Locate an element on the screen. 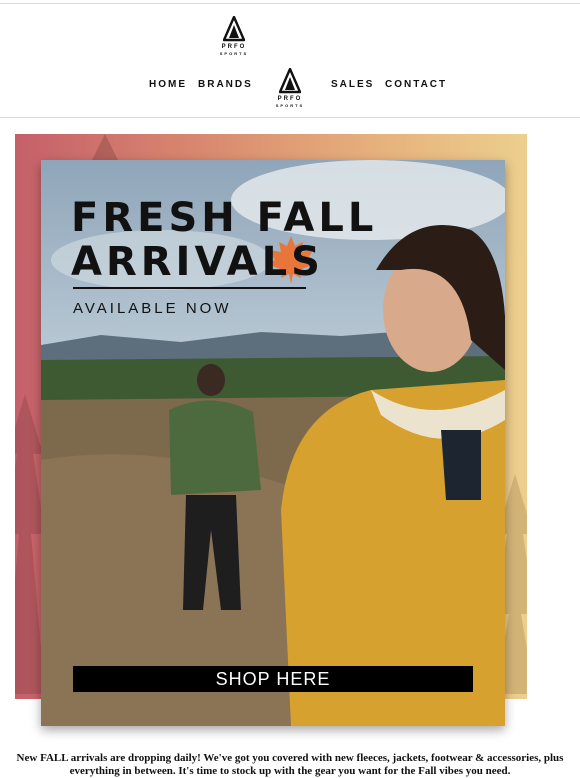 Image resolution: width=580 pixels, height=778 pixels. shop-here-button: SHOP HERE is located at coordinates (273, 679).